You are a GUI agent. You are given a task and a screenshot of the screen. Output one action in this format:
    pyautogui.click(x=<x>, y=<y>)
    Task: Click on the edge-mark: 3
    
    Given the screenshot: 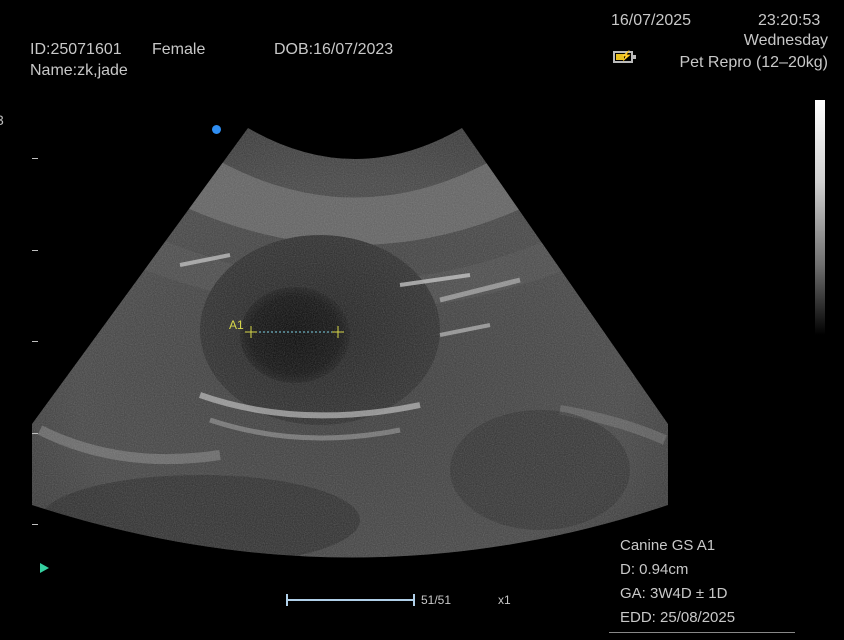 What is the action you would take?
    pyautogui.click(x=2, y=120)
    